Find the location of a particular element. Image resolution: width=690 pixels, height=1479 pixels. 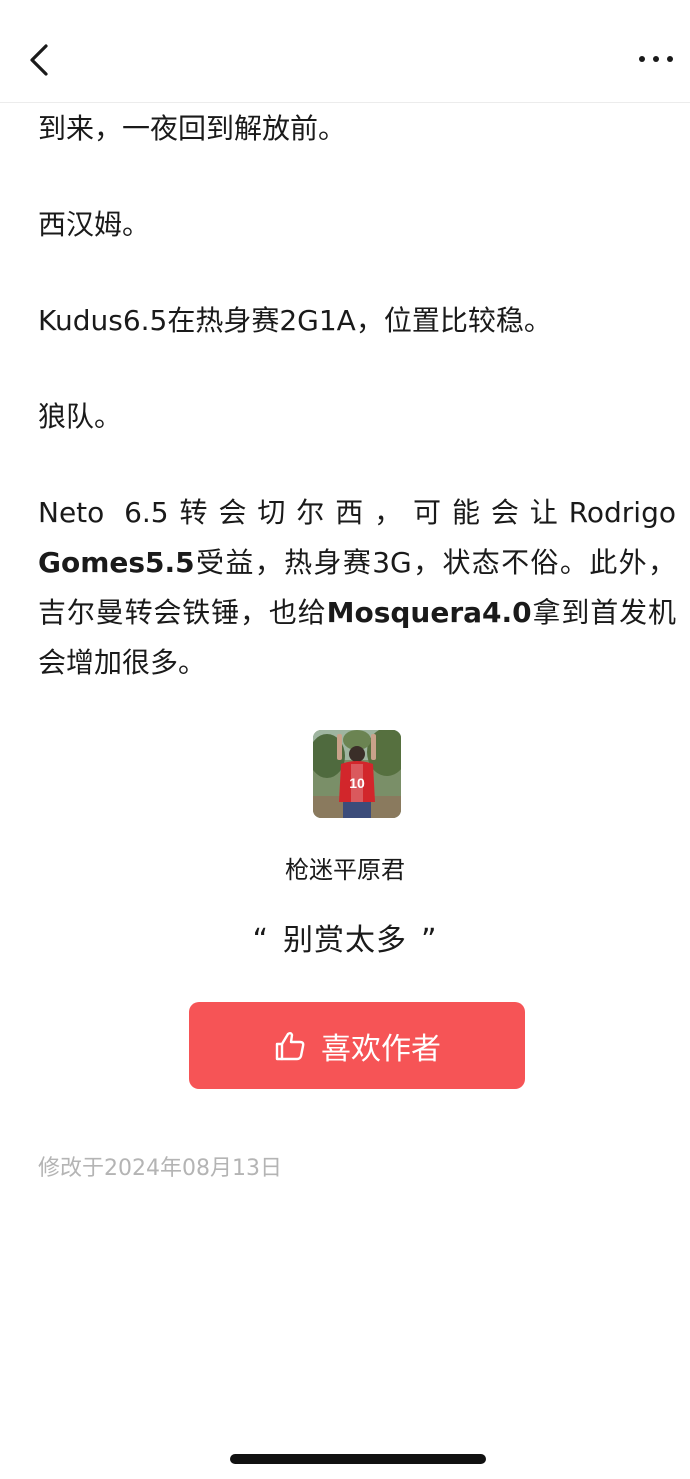

close-quote: ” is located at coordinates (429, 940).